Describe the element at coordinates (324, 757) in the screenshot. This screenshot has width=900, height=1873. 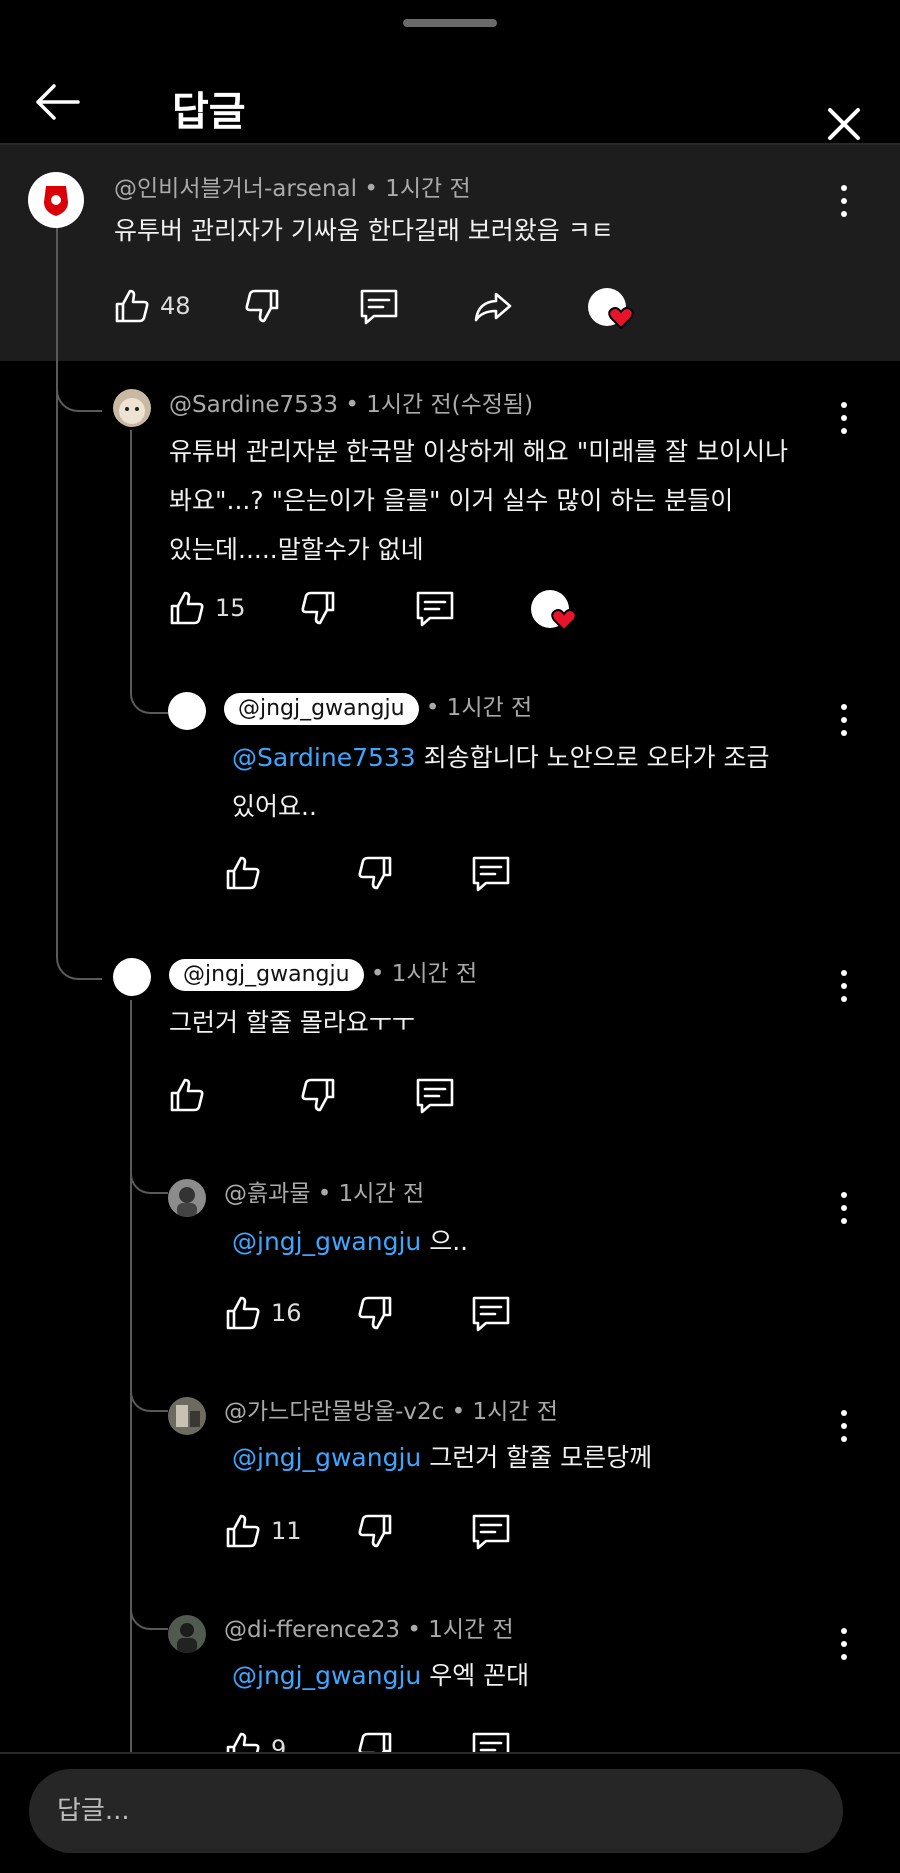
I see `mention-link: @Sardine7533` at that location.